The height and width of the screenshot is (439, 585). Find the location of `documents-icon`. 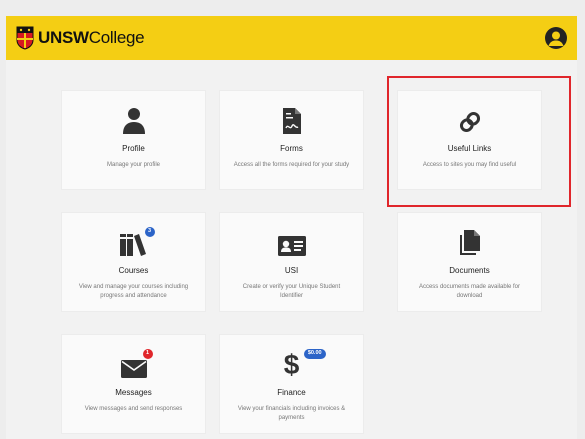

documents-icon is located at coordinates (470, 243).